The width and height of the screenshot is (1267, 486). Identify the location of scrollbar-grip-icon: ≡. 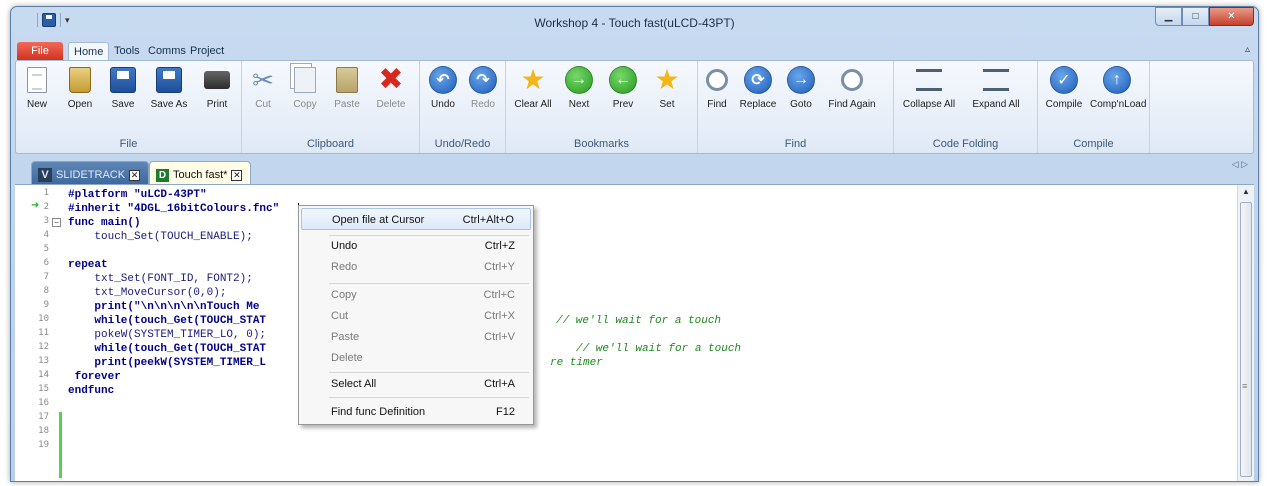
(1245, 386).